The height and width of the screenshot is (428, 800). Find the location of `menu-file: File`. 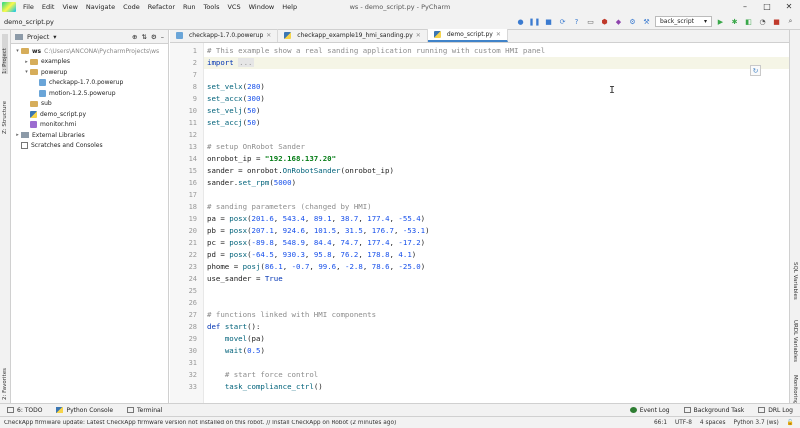

menu-file: File is located at coordinates (28, 7).